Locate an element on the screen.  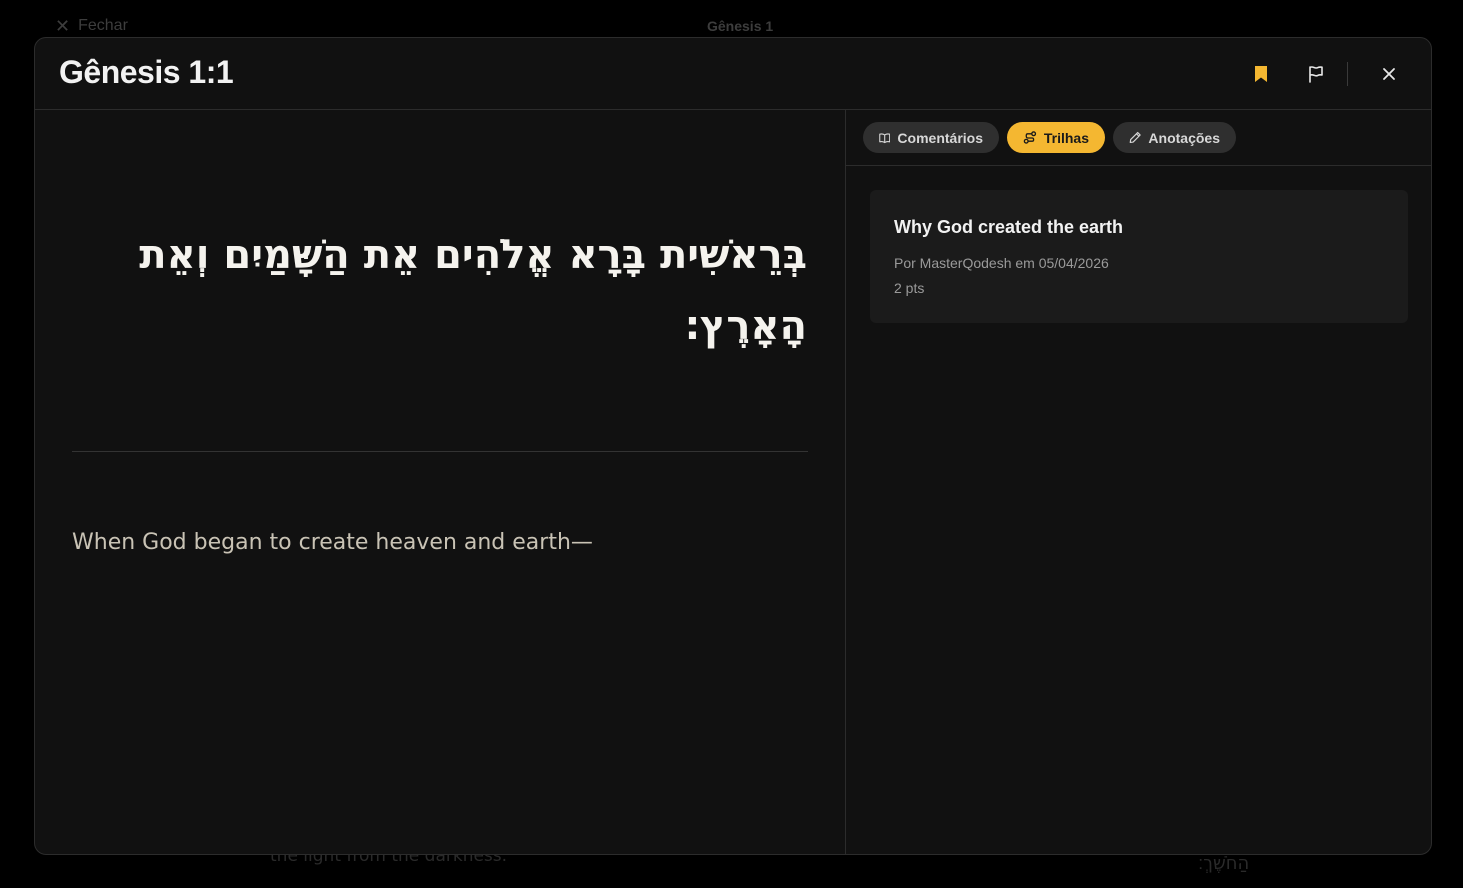
background-verse-hebrew: הַחֹשֶׁךְ׃ is located at coordinates (1224, 863).